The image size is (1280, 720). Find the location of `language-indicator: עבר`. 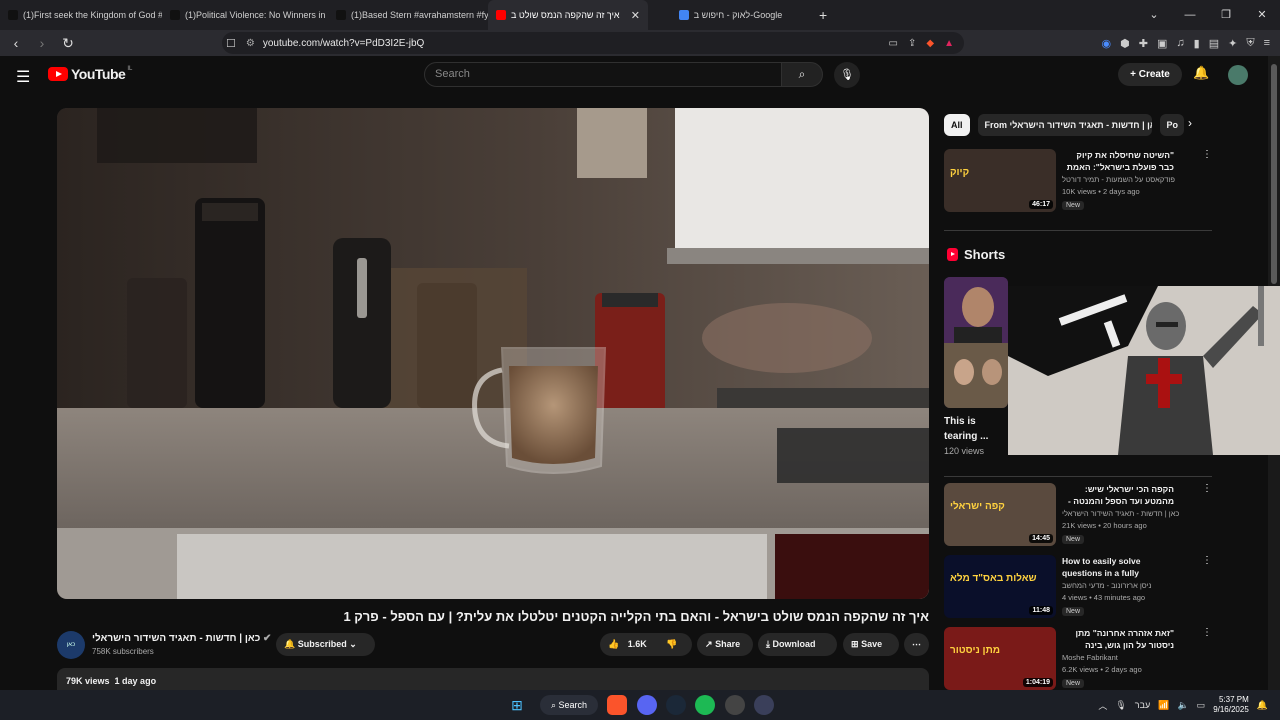

language-indicator: עבר is located at coordinates (1142, 705).